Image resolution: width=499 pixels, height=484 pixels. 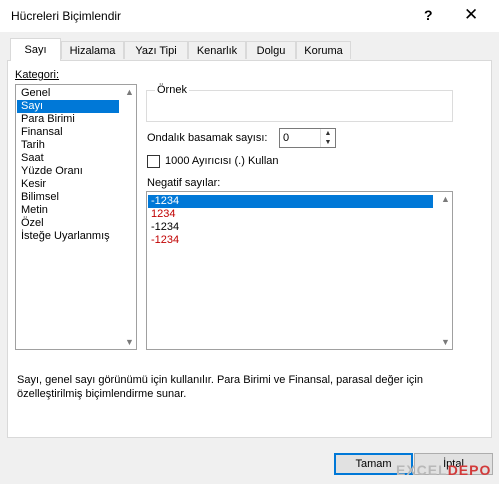 What do you see at coordinates (35, 49) in the screenshot?
I see `tab-sayi: Sayı` at bounding box center [35, 49].